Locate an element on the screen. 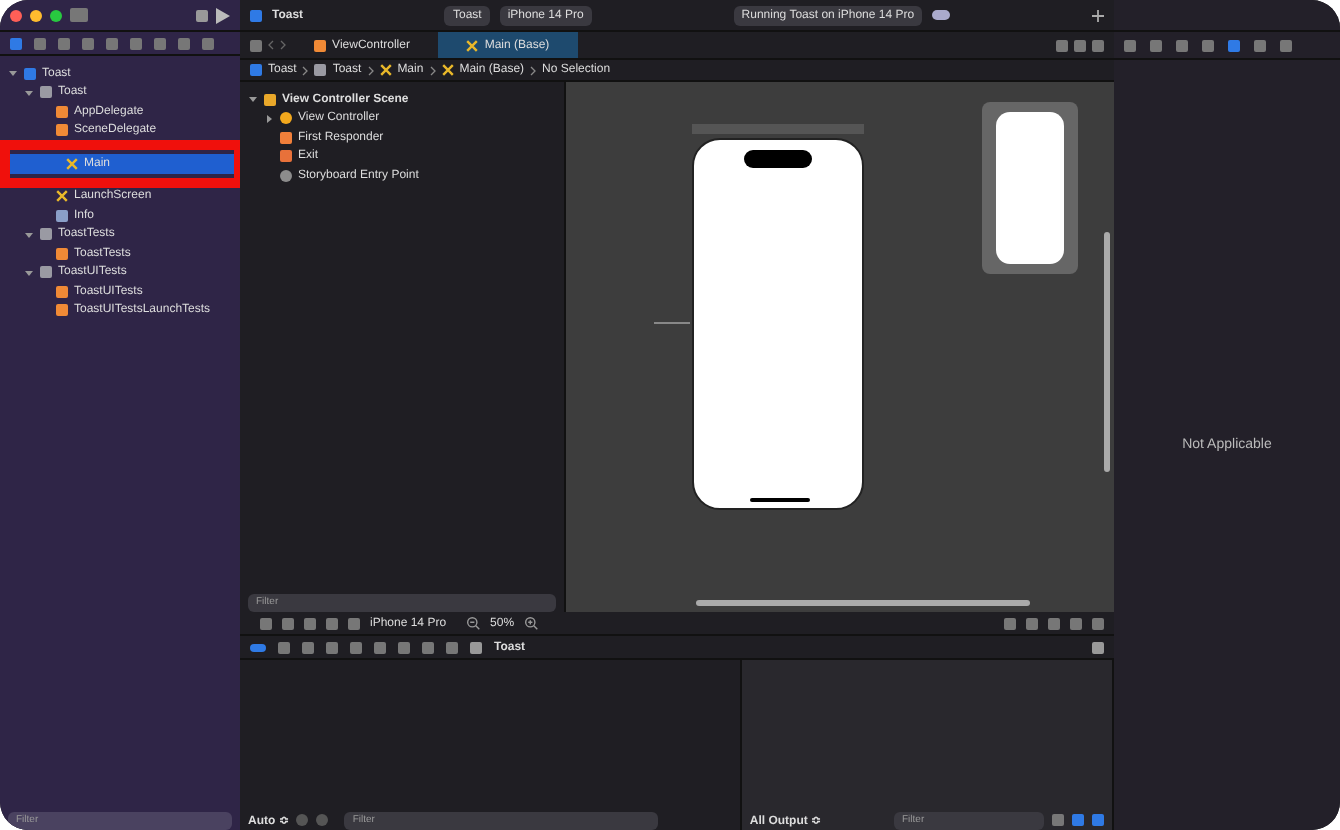  close-button is located at coordinates (16, 15).